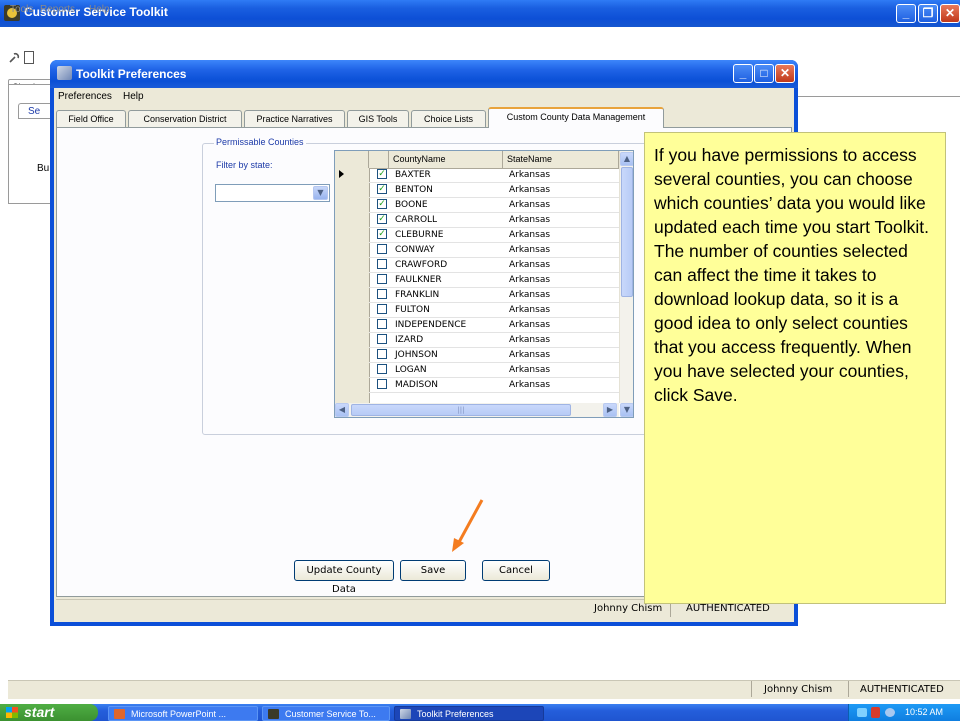 Image resolution: width=960 pixels, height=721 pixels. What do you see at coordinates (446, 159) in the screenshot?
I see `column-header-countyname: CountyName` at bounding box center [446, 159].